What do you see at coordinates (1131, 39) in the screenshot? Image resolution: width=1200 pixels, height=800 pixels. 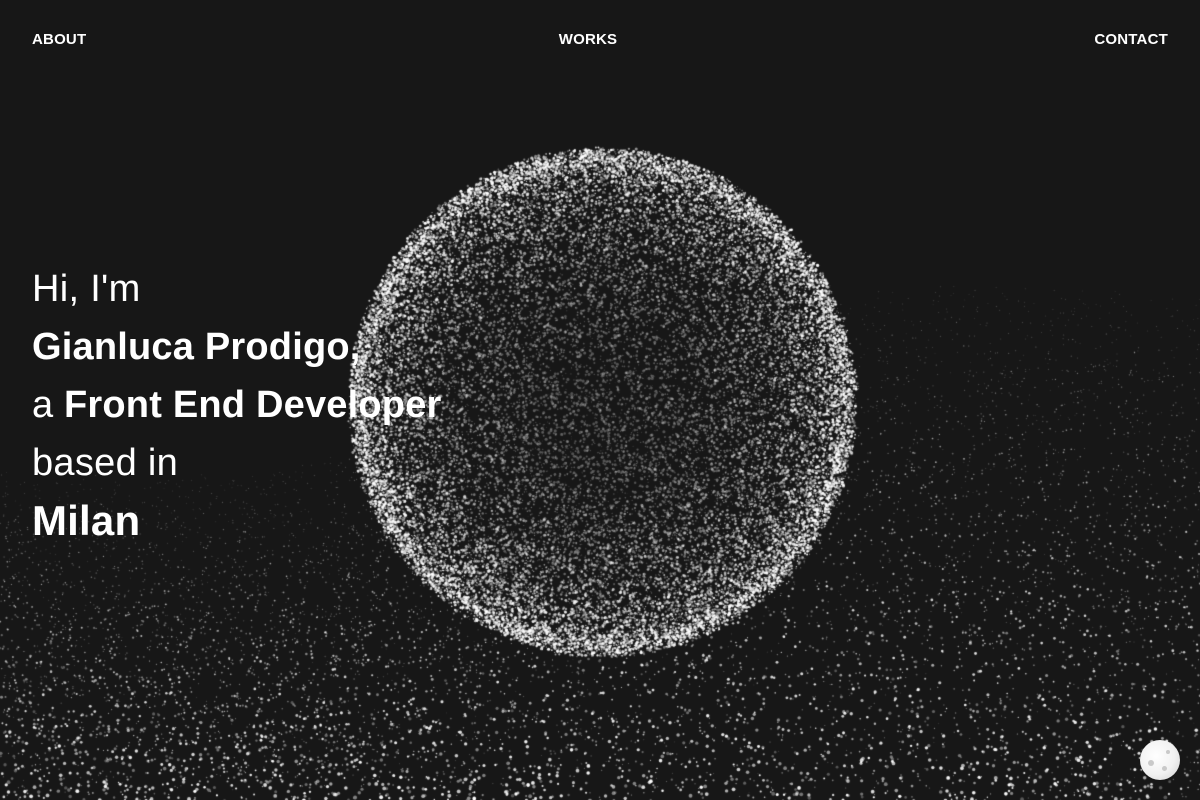 I see `nav-contact-link: CONTACT` at bounding box center [1131, 39].